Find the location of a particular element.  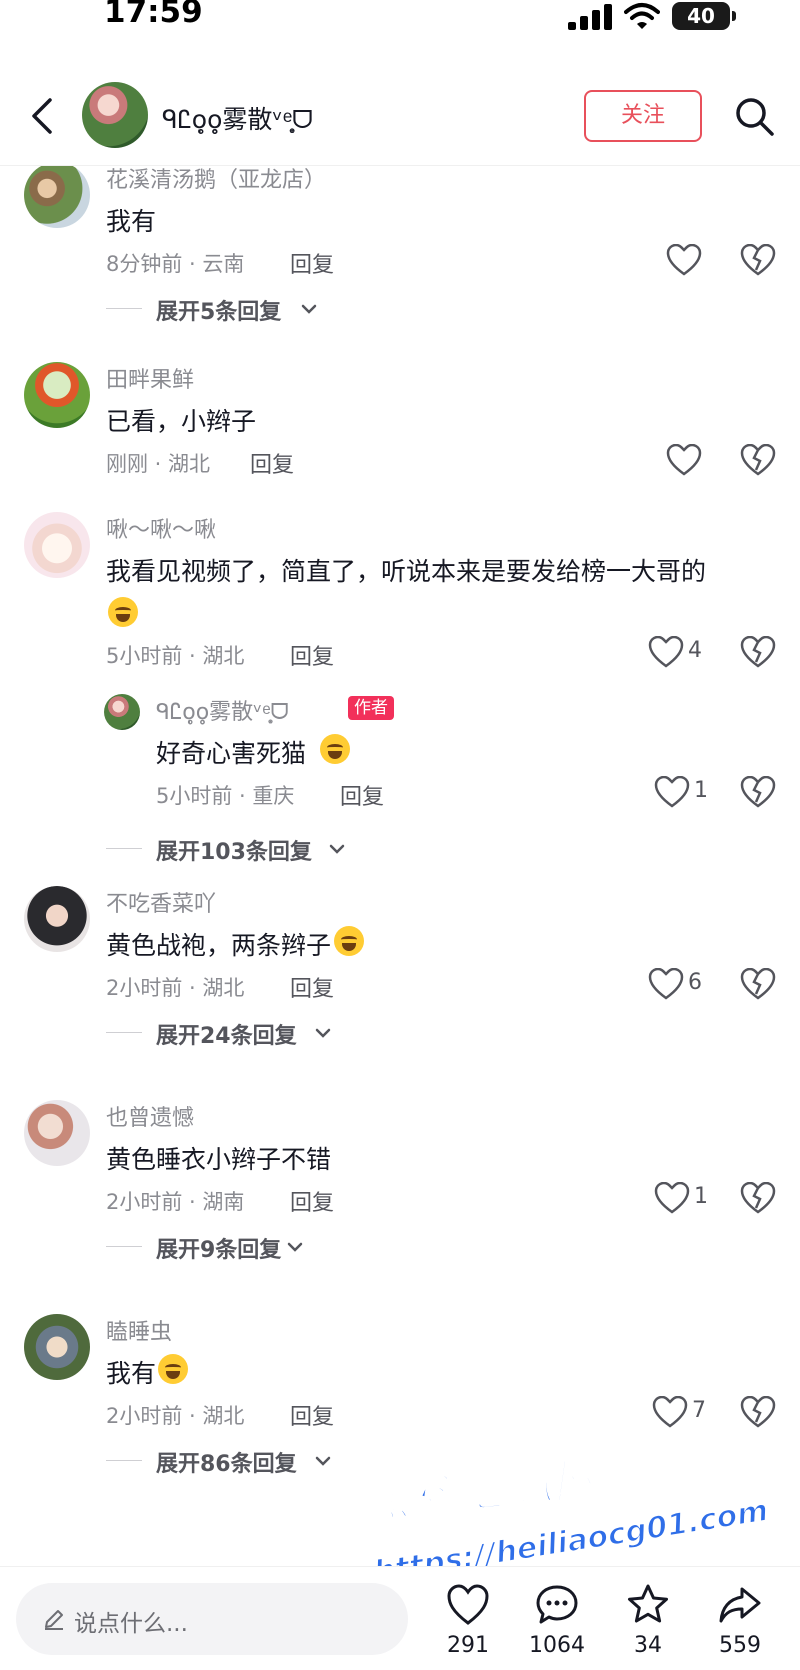

expand-replies-label: 展开86条回复 is located at coordinates (226, 1464).